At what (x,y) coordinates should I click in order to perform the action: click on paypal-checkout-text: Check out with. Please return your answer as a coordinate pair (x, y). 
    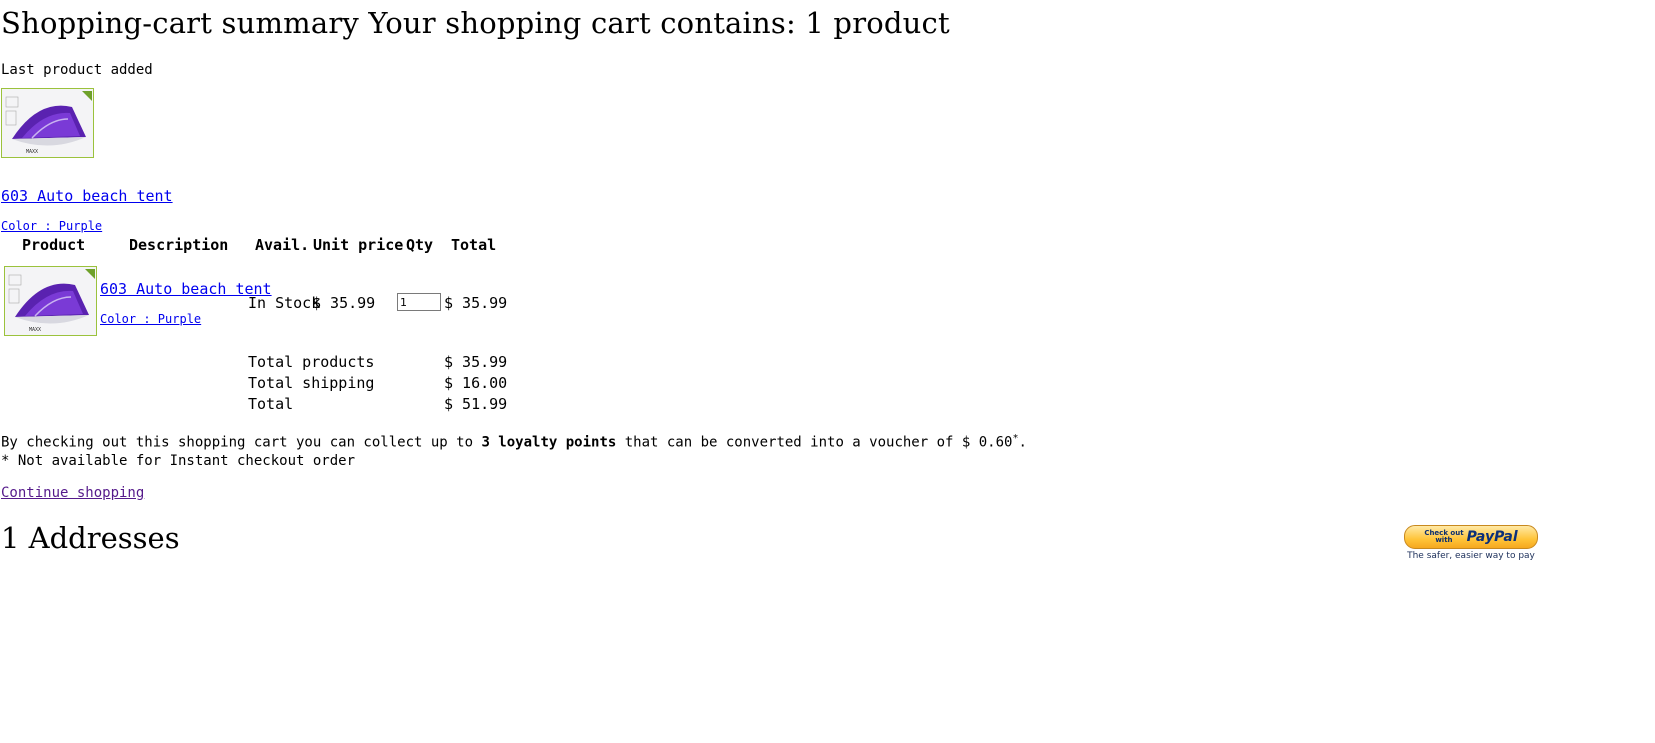
    Looking at the image, I should click on (1443, 537).